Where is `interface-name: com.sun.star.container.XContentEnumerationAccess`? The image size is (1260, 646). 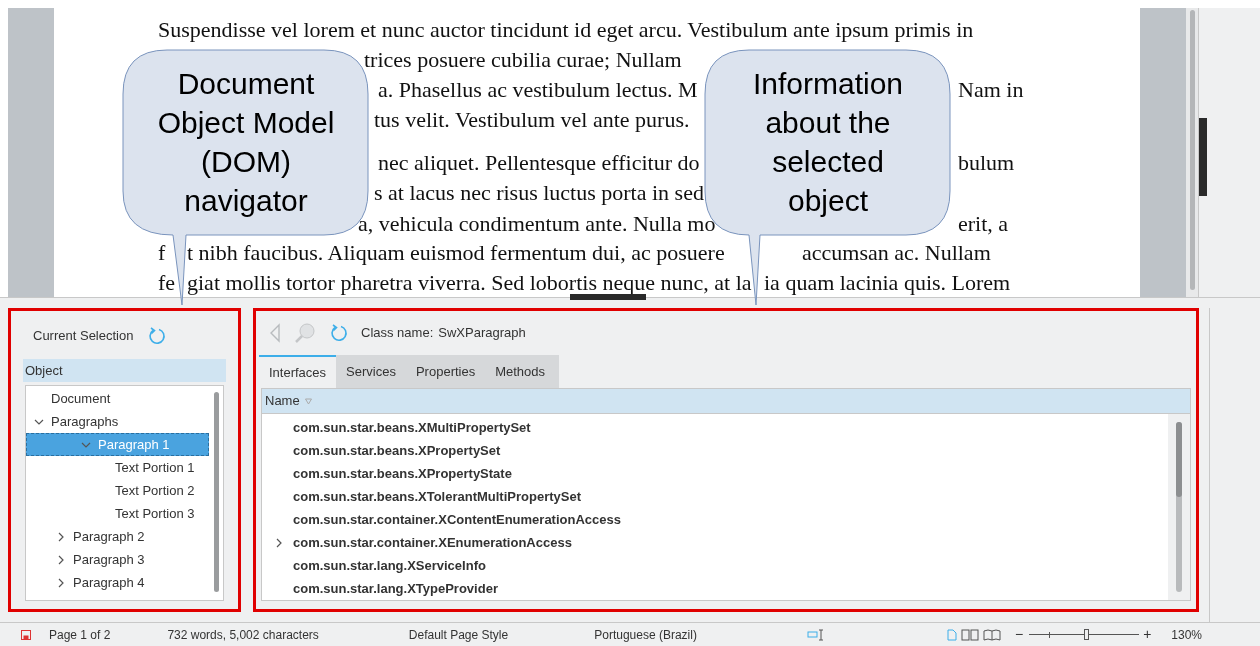
interface-name: com.sun.star.container.XContentEnumerationAccess is located at coordinates (457, 519).